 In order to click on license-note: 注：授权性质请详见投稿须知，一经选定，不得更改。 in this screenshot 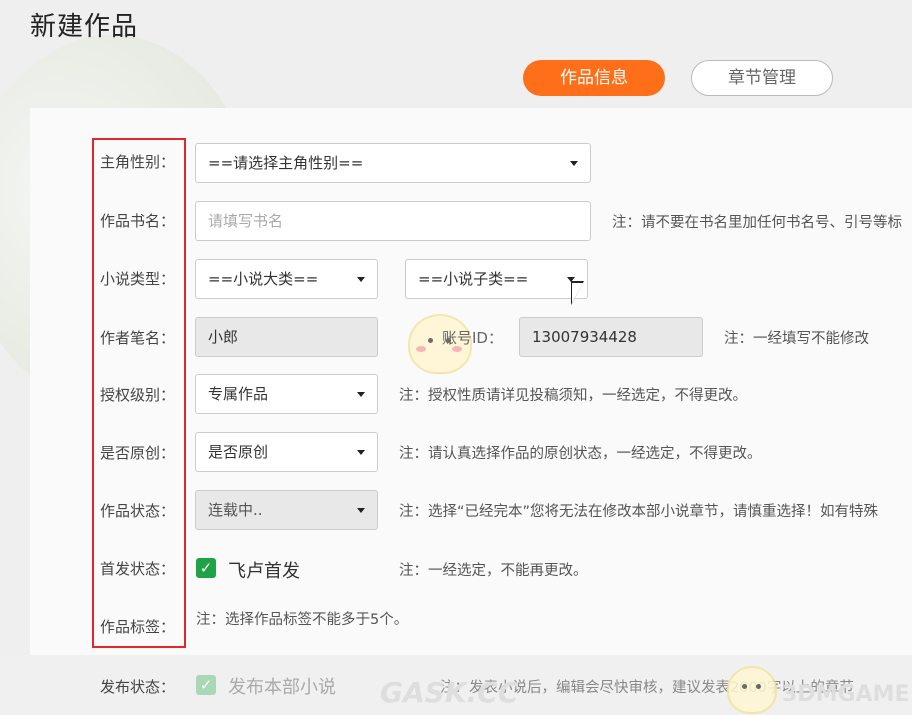, I will do `click(573, 396)`.